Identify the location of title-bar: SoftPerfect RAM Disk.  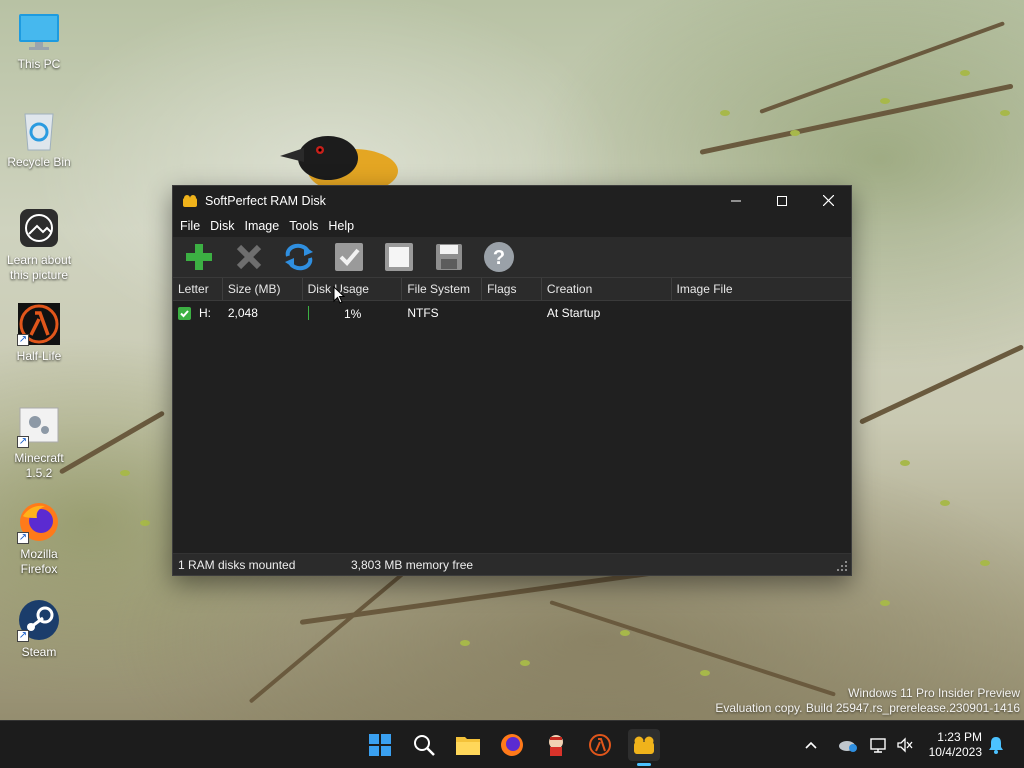
(512, 200).